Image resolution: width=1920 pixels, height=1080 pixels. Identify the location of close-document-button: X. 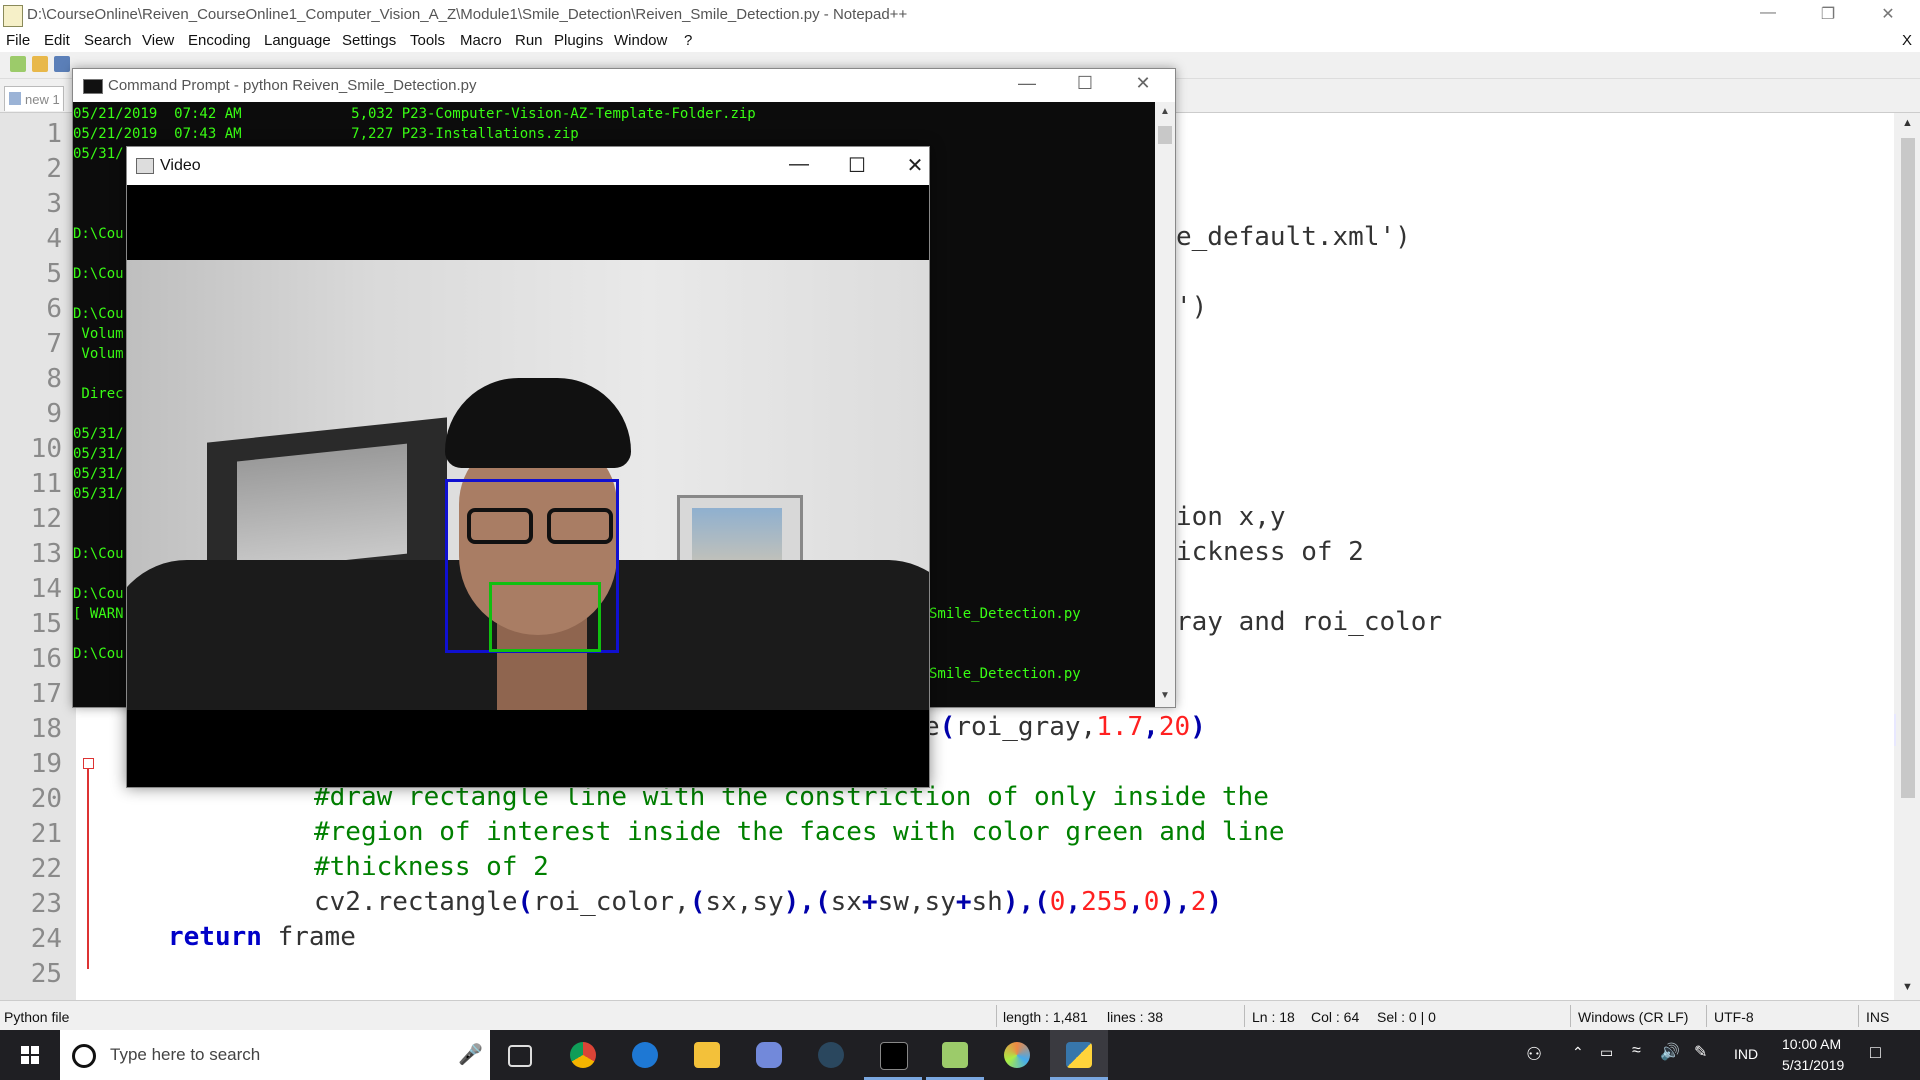
(1907, 40).